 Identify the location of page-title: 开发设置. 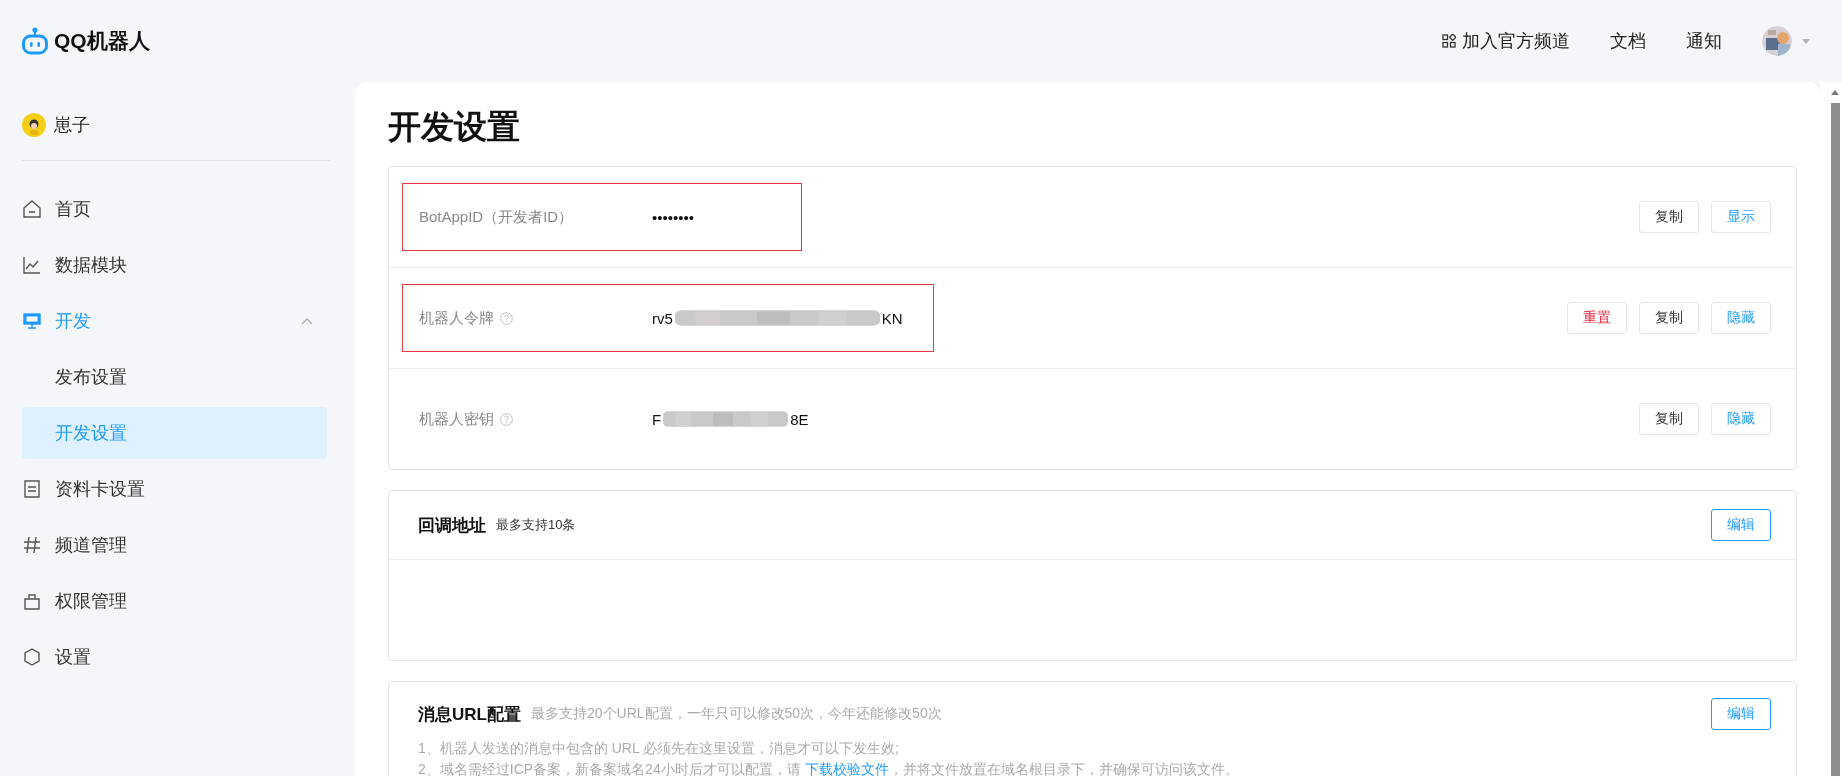
(454, 127).